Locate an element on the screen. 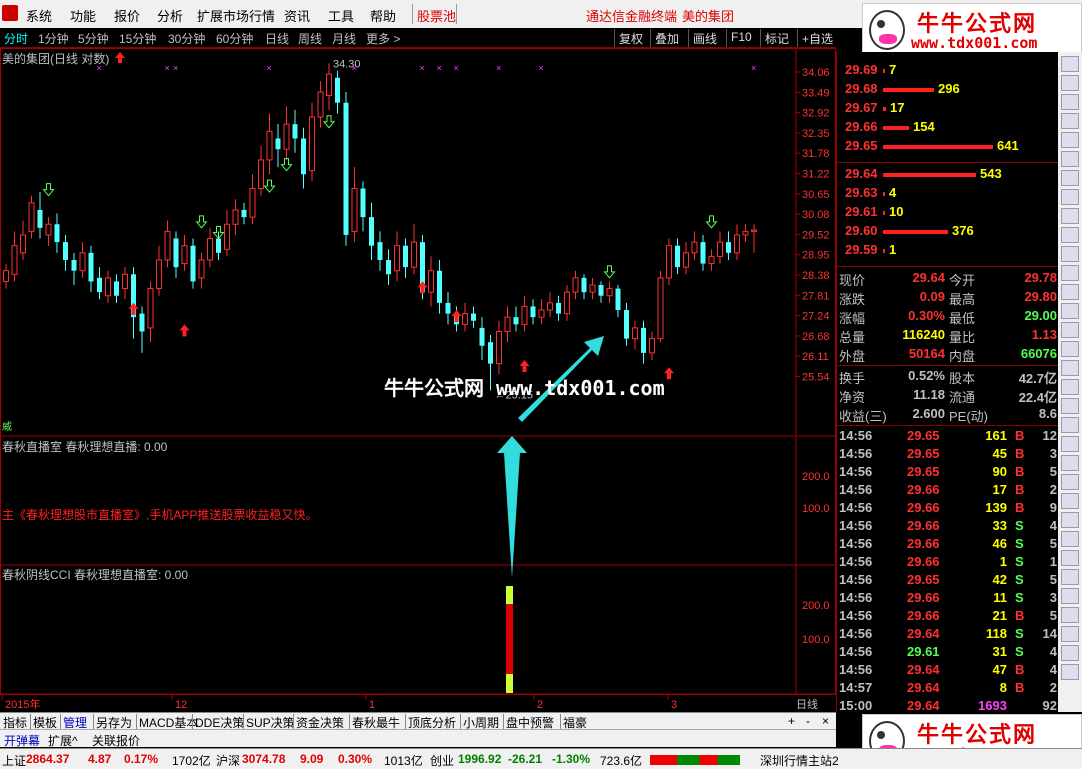  bars-icon is located at coordinates (1070, 425).